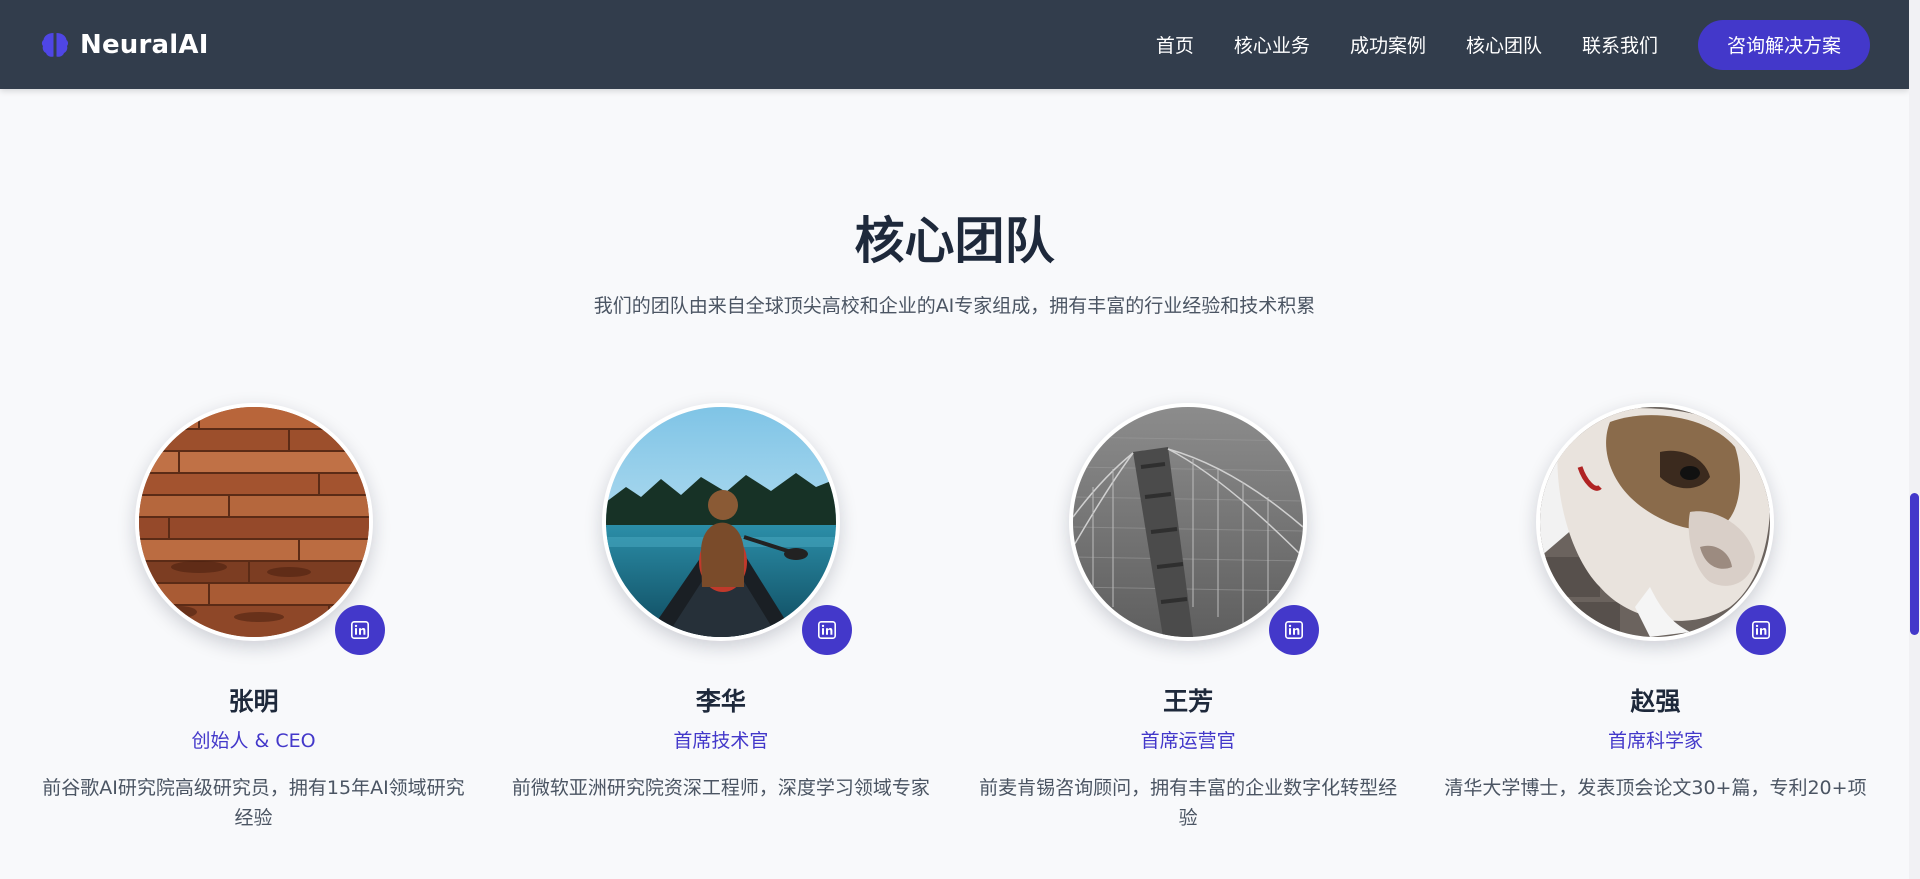  What do you see at coordinates (253, 803) in the screenshot?
I see `member-desc: 前谷歌AI研究院高级研究员，拥有15年AI领域研究经验` at bounding box center [253, 803].